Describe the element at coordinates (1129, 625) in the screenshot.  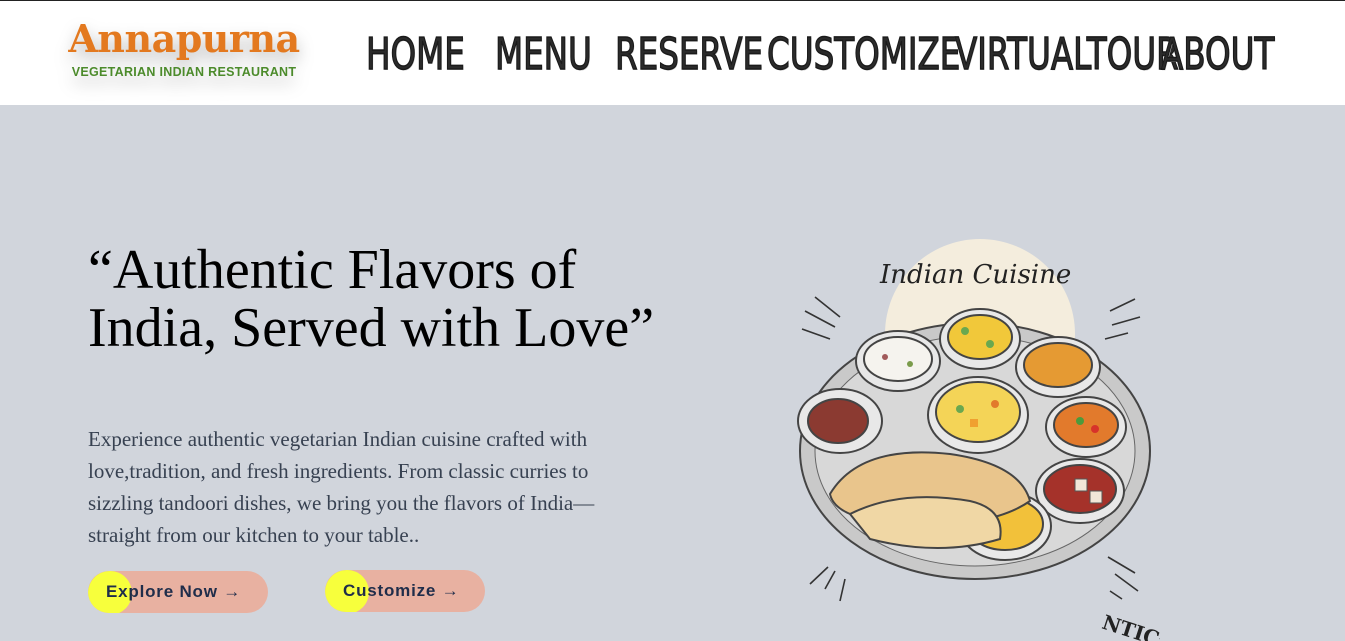
I see `stamp-text: NTIC* IN` at that location.